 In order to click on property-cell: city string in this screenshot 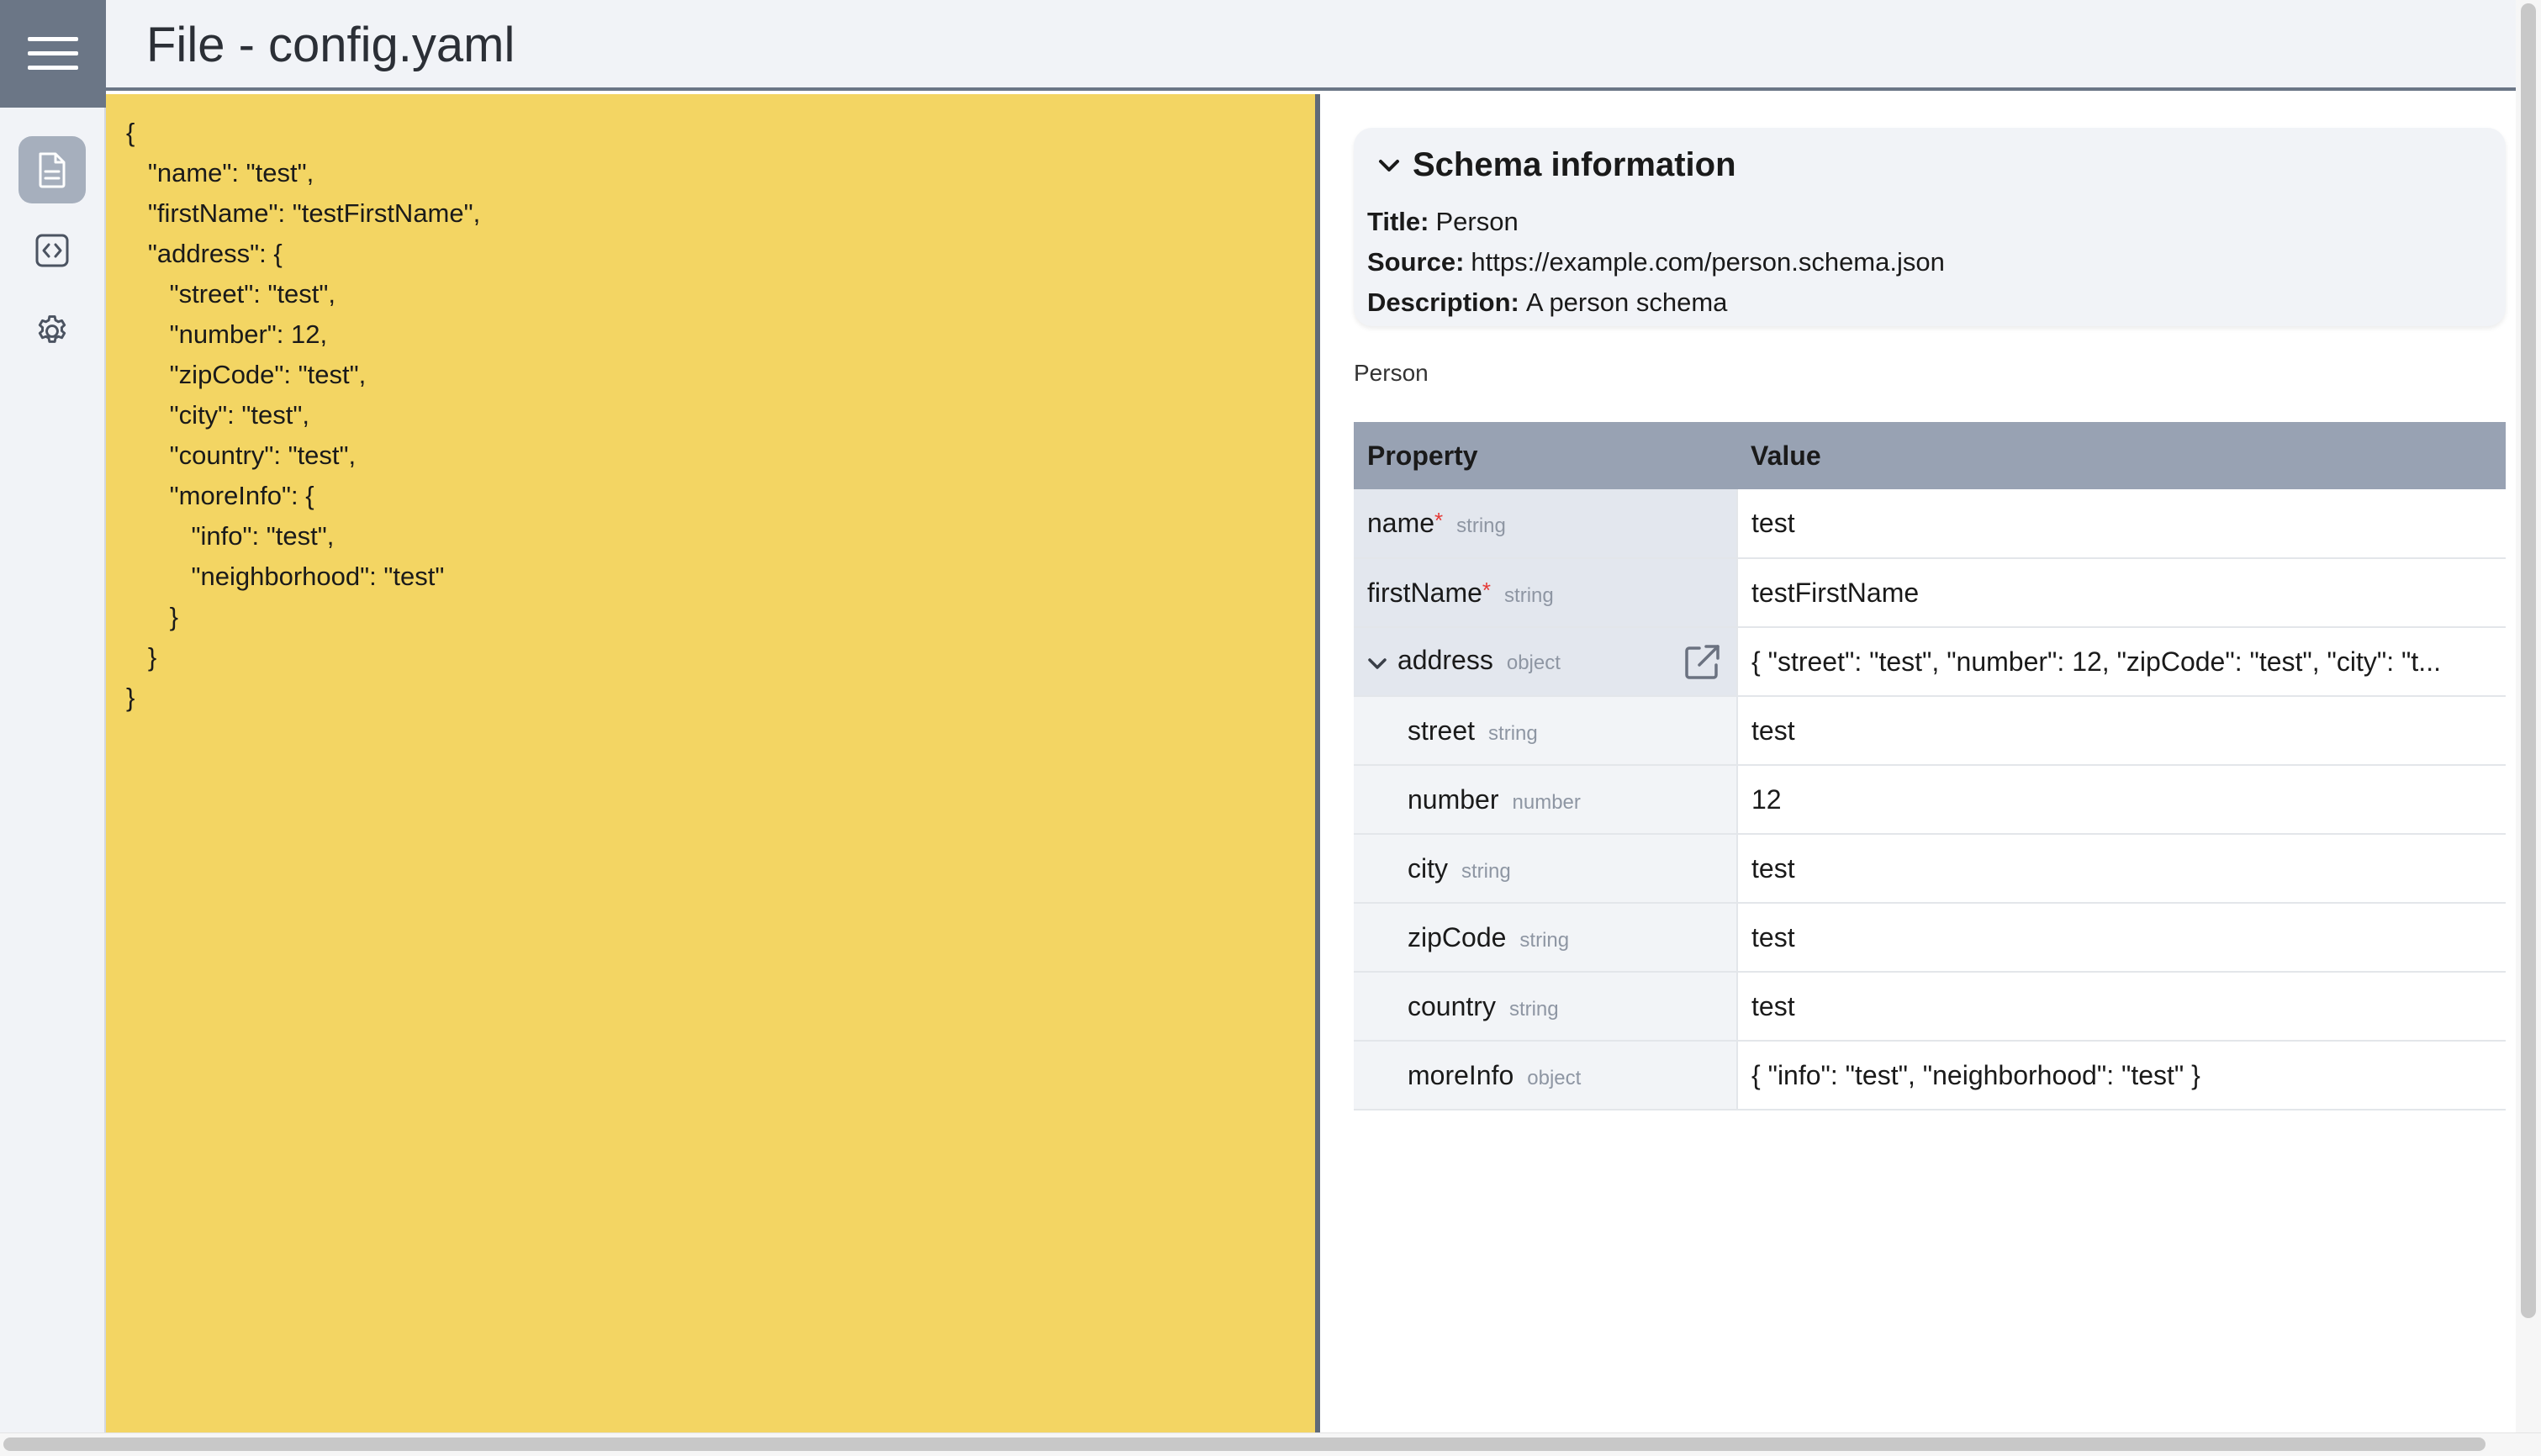, I will do `click(1546, 869)`.